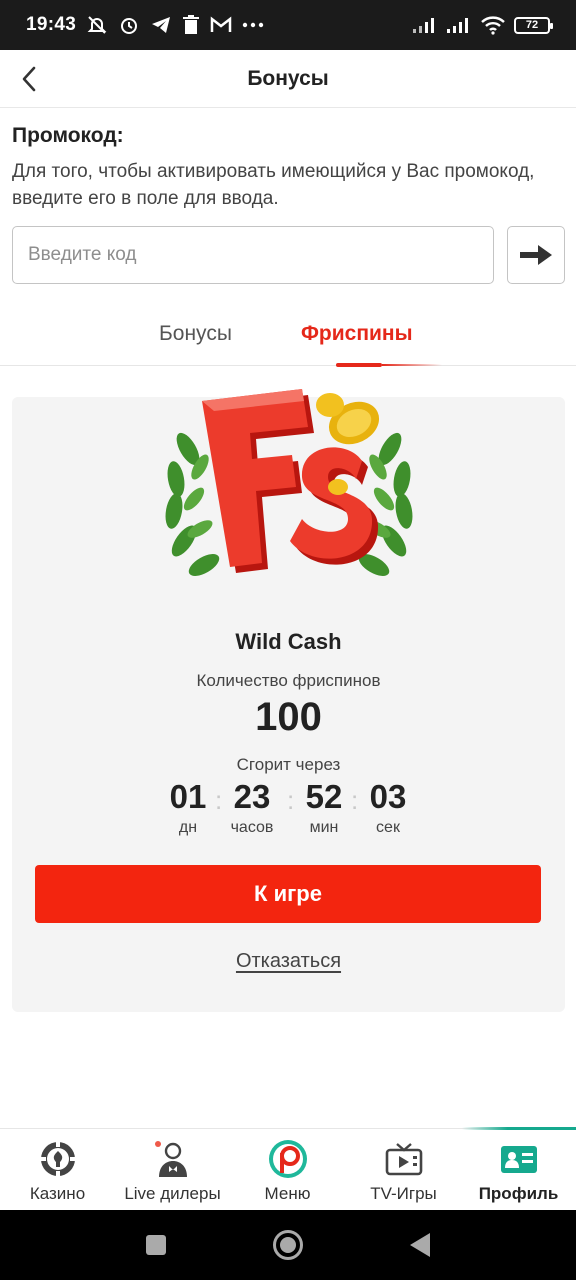 The image size is (576, 1280). Describe the element at coordinates (334, 506) in the screenshot. I see `s-letter-icon` at that location.